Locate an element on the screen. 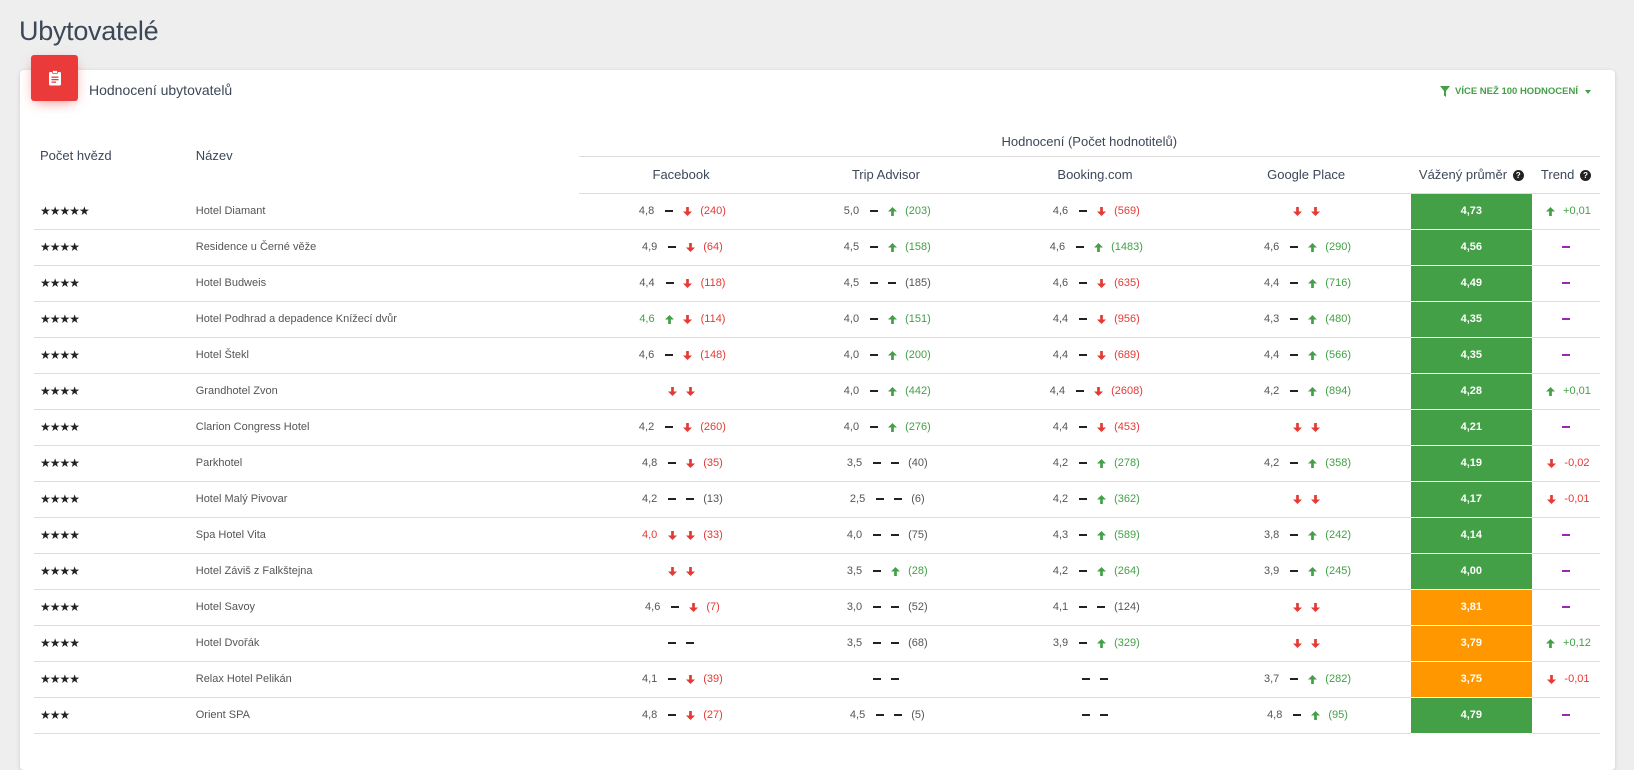  header-avg-label: Vážený průměr is located at coordinates (1463, 174).